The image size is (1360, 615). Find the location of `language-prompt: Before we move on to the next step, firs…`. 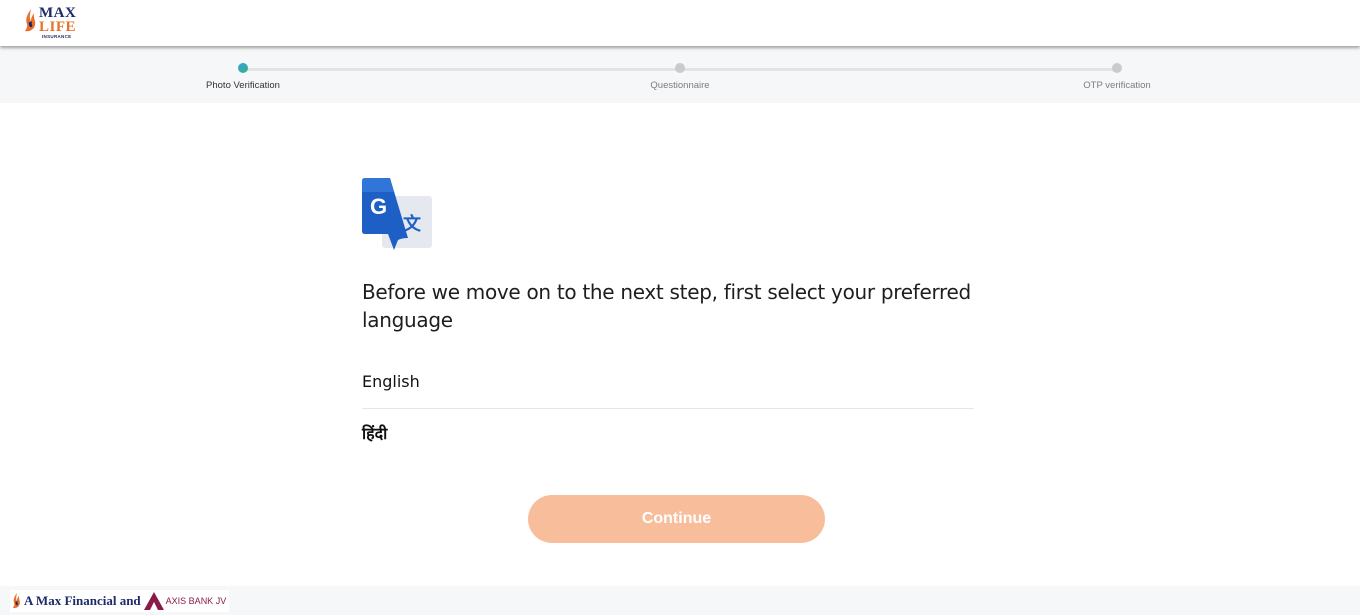

language-prompt: Before we move on to the next step, firs… is located at coordinates (666, 306).